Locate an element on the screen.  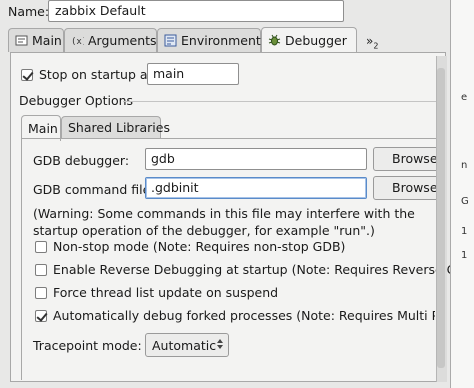
debugger-options-title: Debugger Options is located at coordinates (76, 100).